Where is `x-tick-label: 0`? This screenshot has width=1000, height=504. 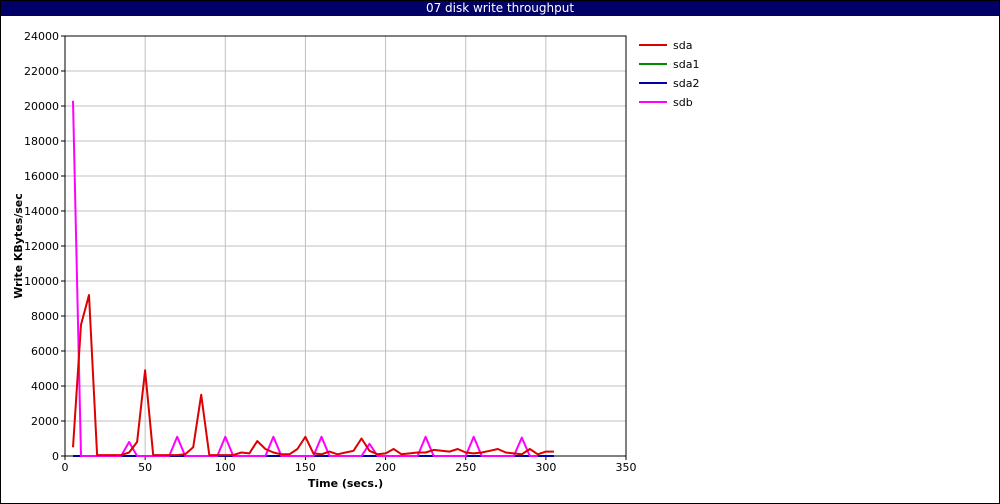
x-tick-label: 0 is located at coordinates (65, 467).